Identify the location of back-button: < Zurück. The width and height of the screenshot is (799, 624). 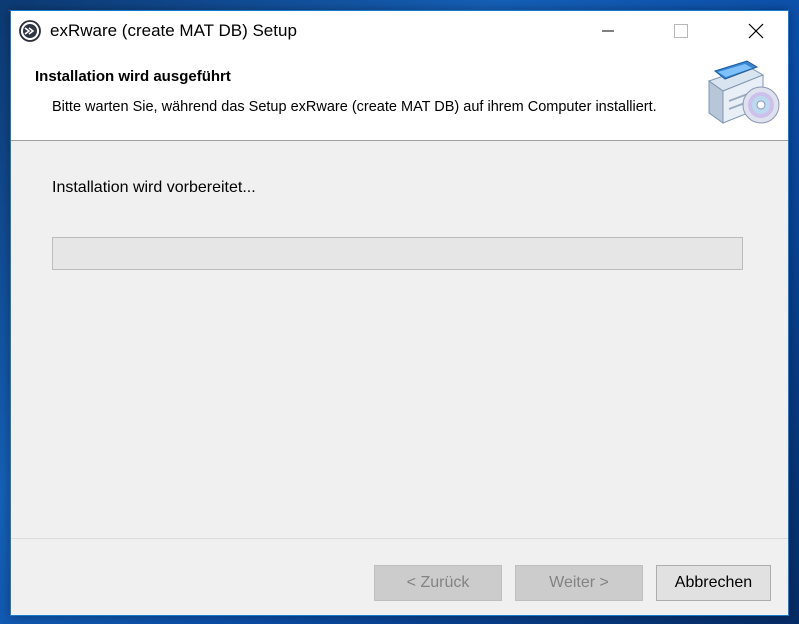
(438, 583).